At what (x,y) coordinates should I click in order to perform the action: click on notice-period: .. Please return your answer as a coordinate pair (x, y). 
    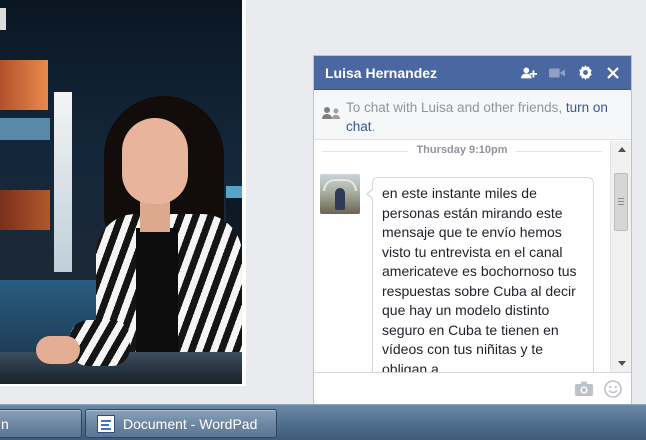
    Looking at the image, I should click on (373, 126).